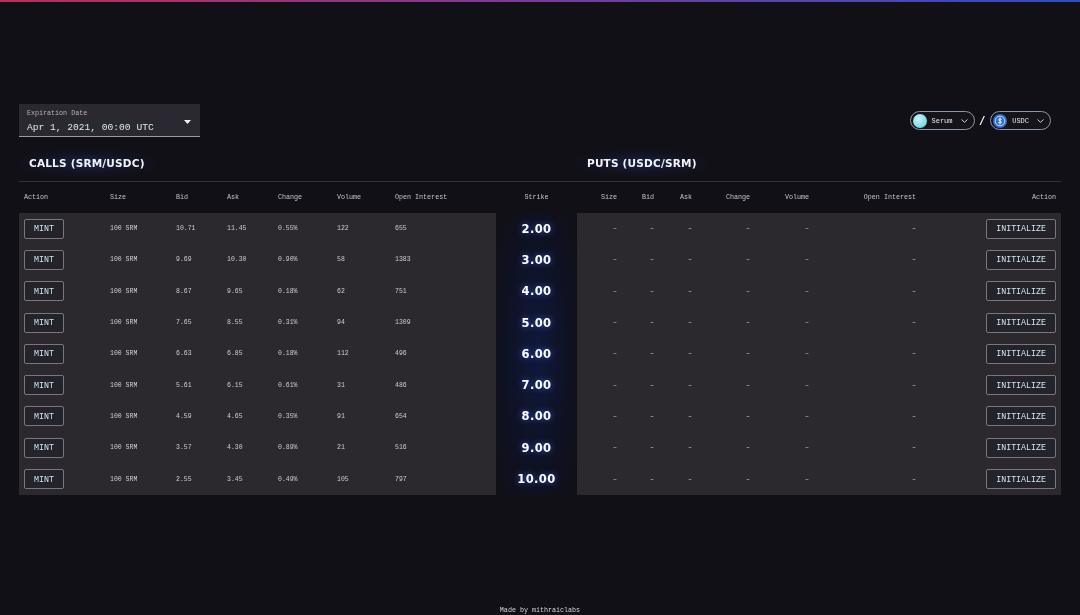 The width and height of the screenshot is (1080, 615). What do you see at coordinates (90, 127) in the screenshot?
I see `dropdown-value: Apr 1, 2021, 00:00 UTC` at bounding box center [90, 127].